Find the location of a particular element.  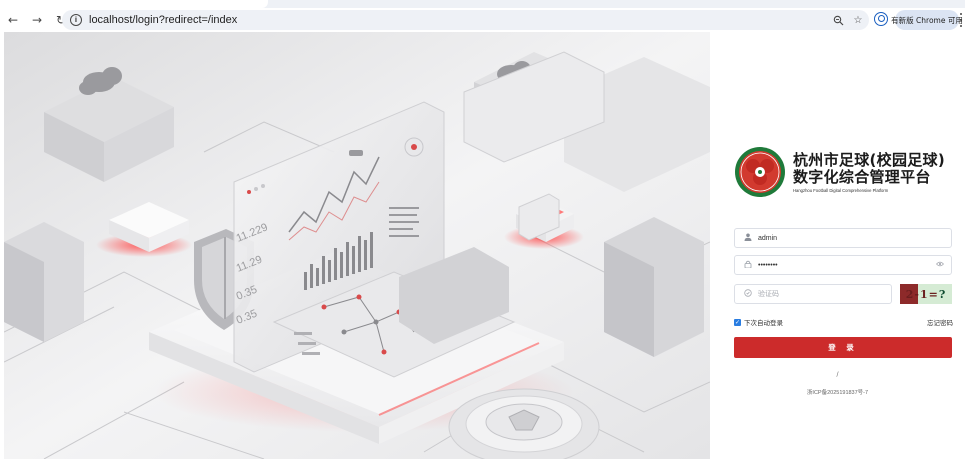

football-emblem is located at coordinates (524, 423).